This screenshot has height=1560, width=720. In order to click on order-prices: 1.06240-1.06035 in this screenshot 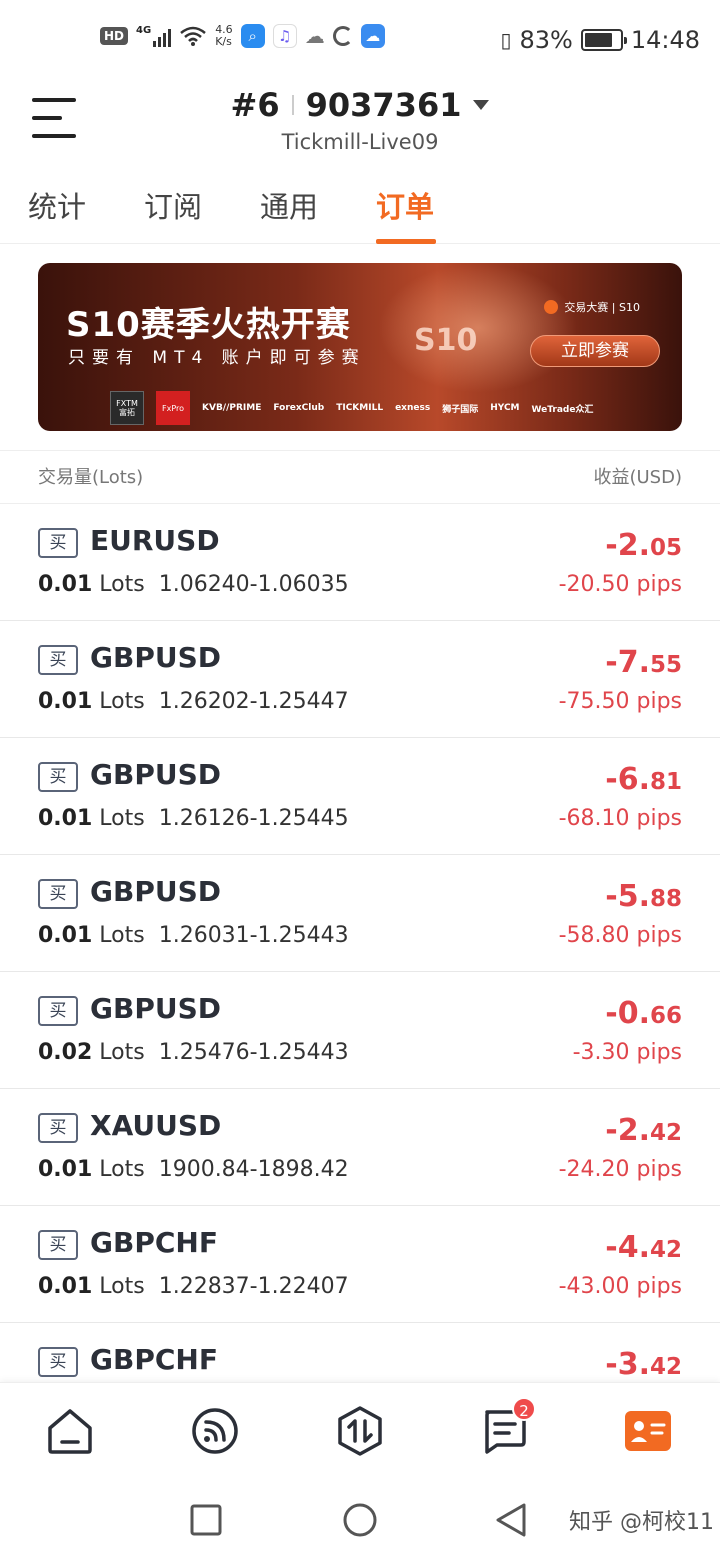, I will do `click(253, 584)`.